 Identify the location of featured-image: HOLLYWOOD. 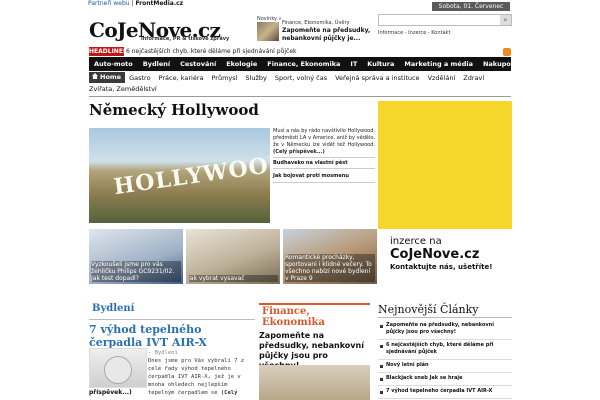
(179, 175).